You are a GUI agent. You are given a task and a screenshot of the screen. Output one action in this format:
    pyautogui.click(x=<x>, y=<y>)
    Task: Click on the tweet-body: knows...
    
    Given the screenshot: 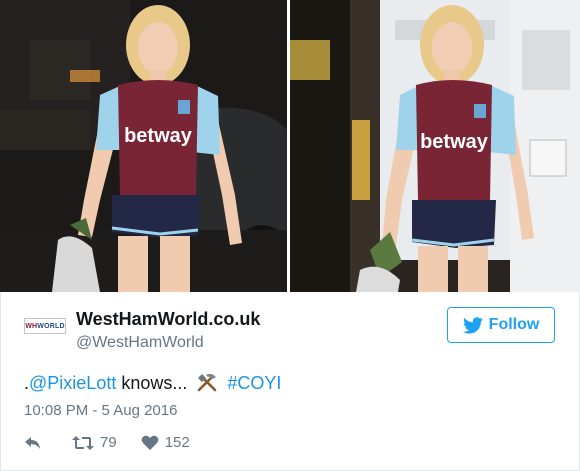 What is the action you would take?
    pyautogui.click(x=152, y=383)
    